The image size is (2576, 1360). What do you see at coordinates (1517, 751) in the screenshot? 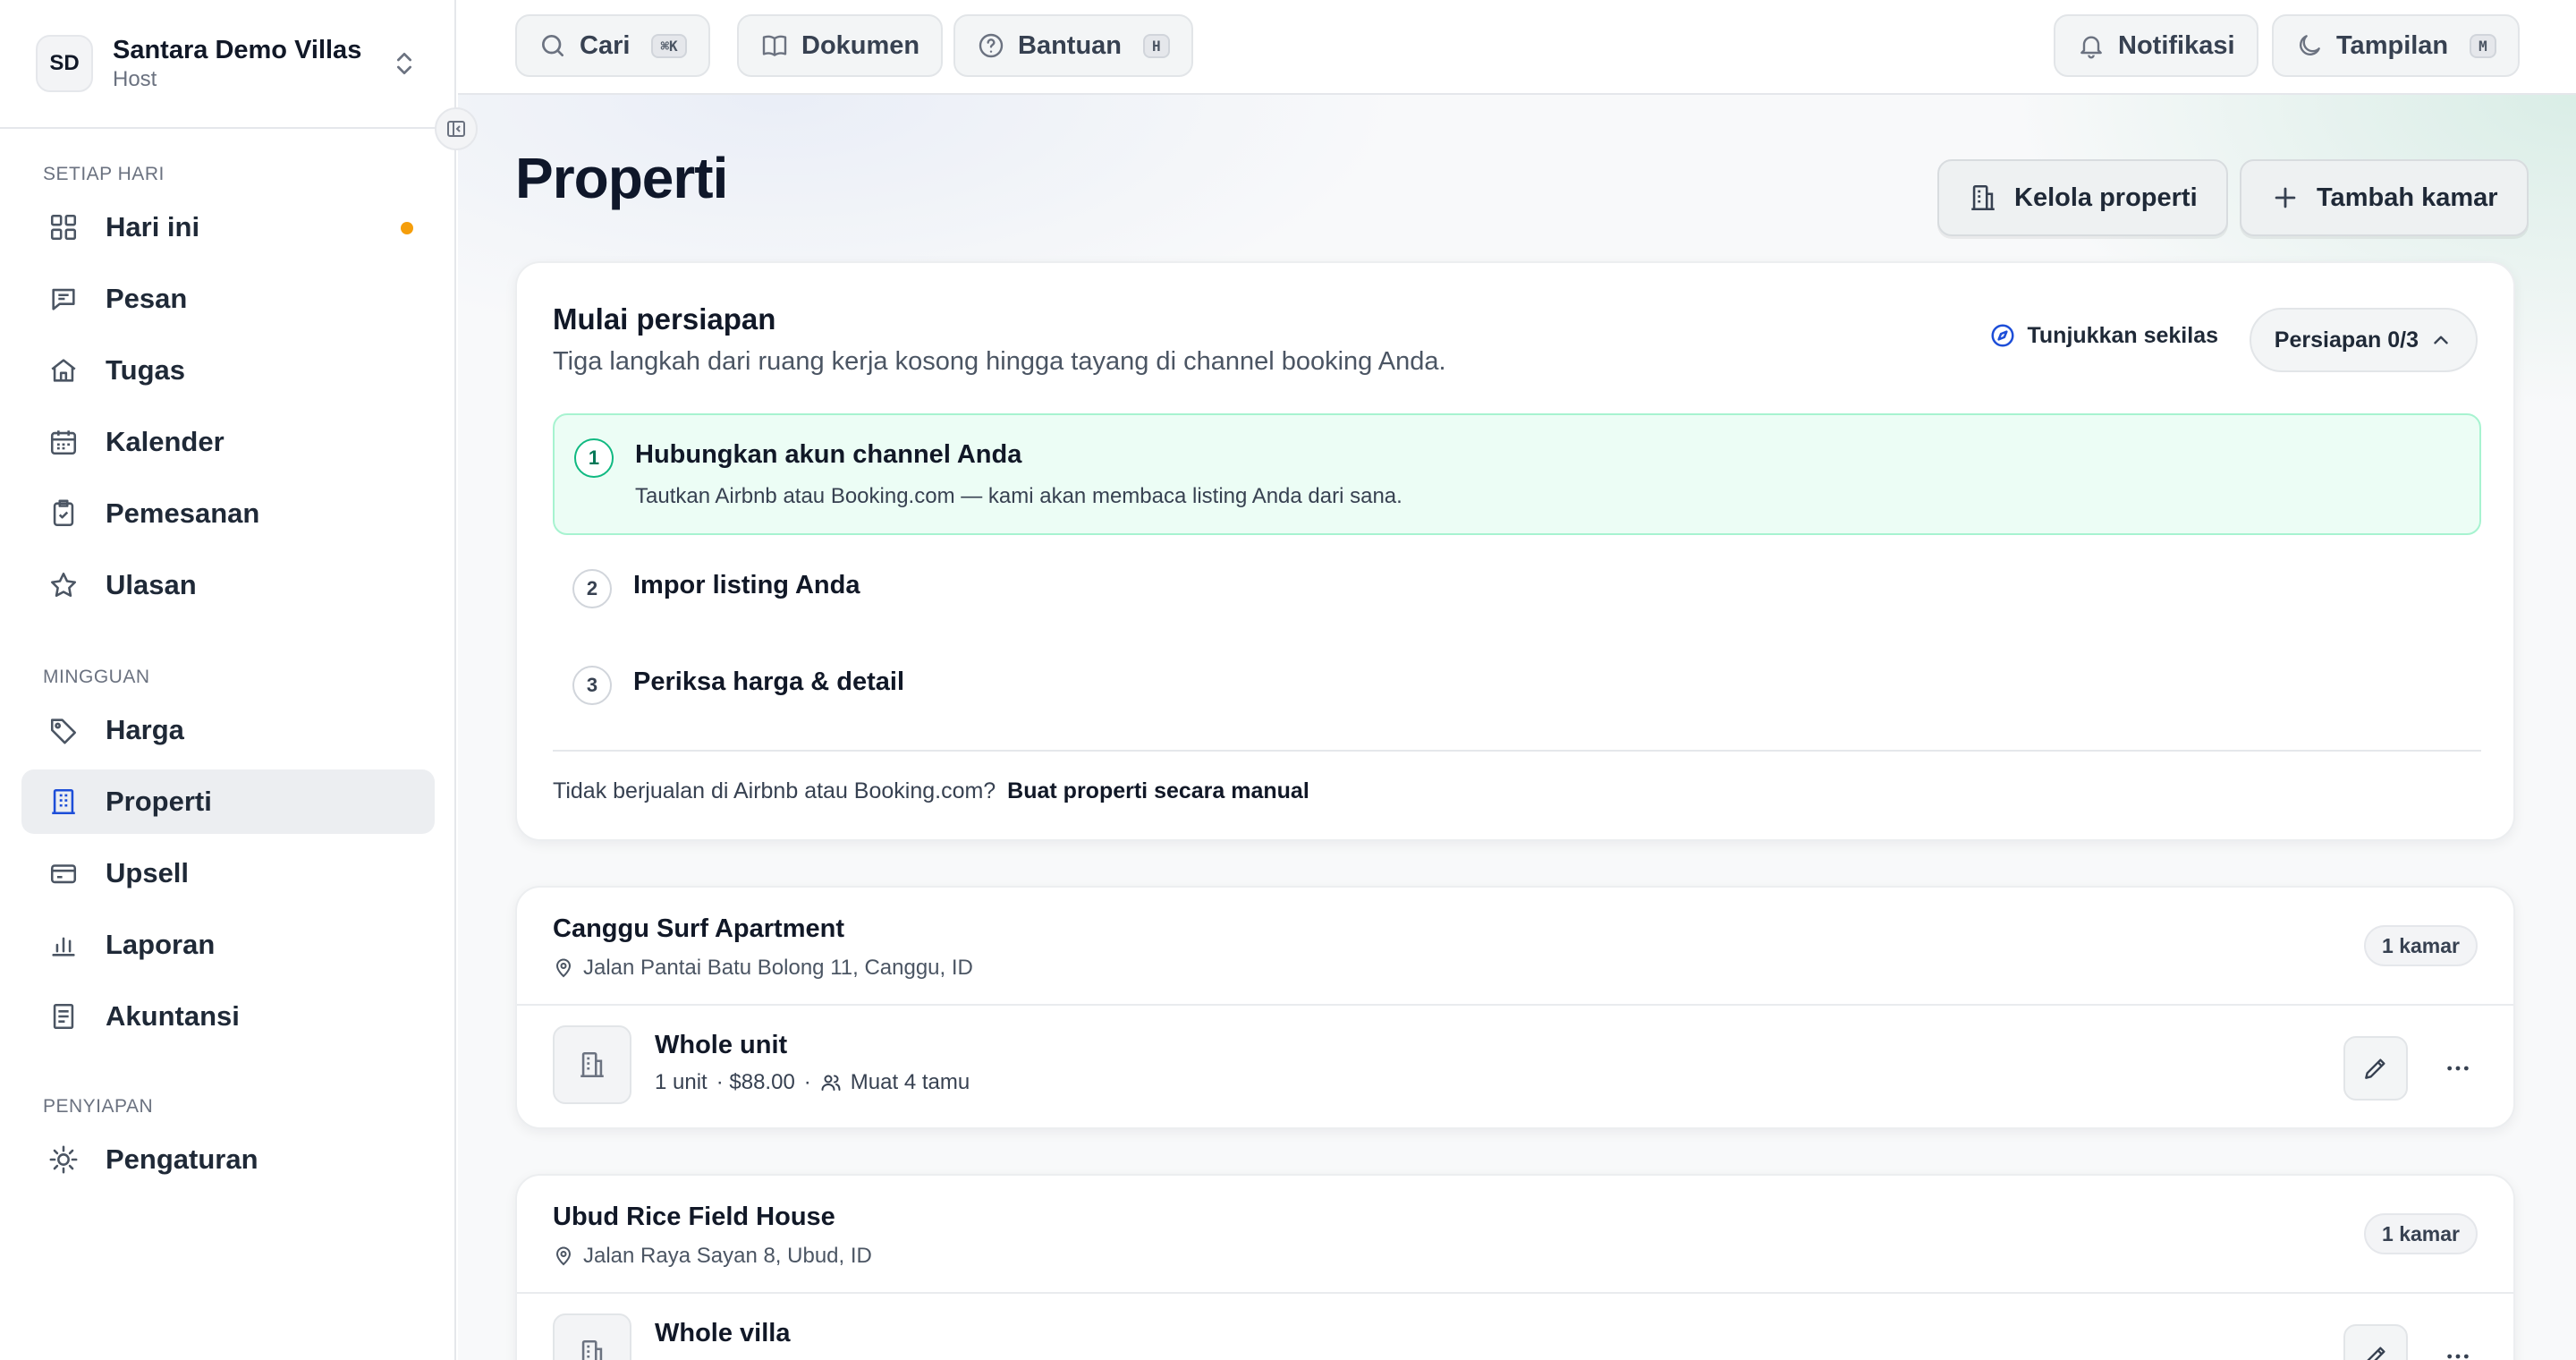
I see `setup-divider` at bounding box center [1517, 751].